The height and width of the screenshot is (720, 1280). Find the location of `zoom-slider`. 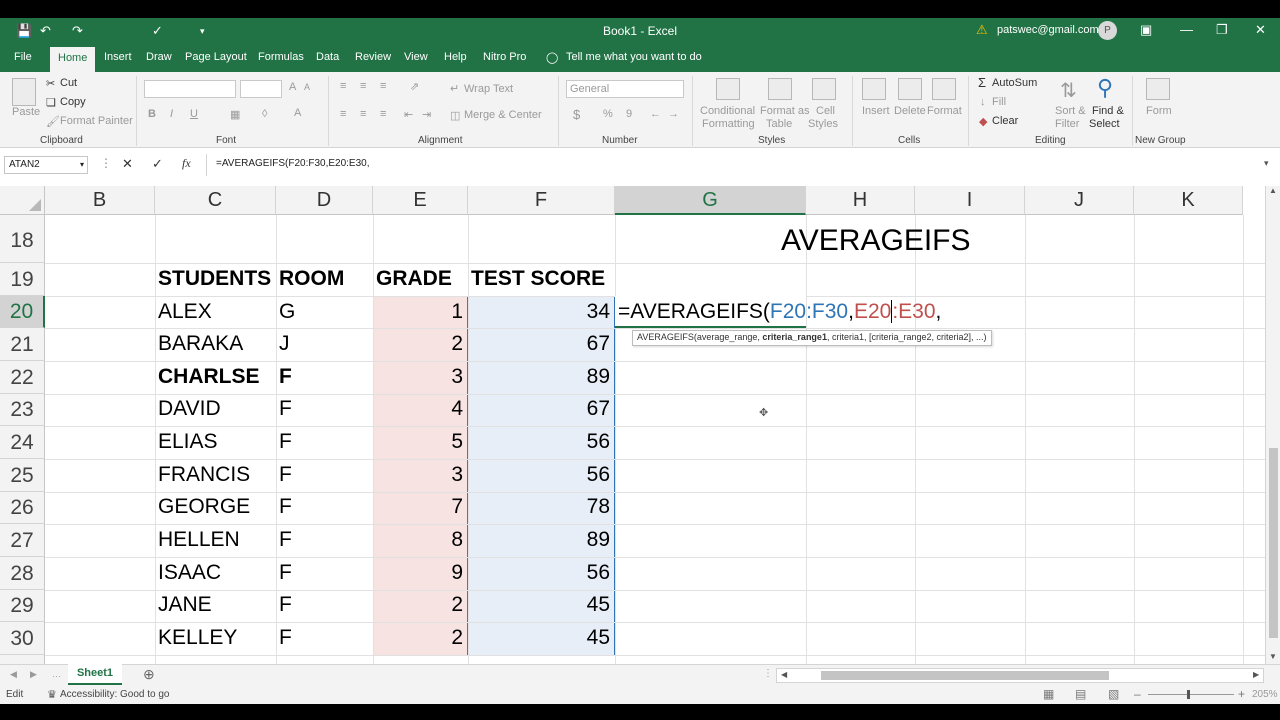

zoom-slider is located at coordinates (1191, 694).